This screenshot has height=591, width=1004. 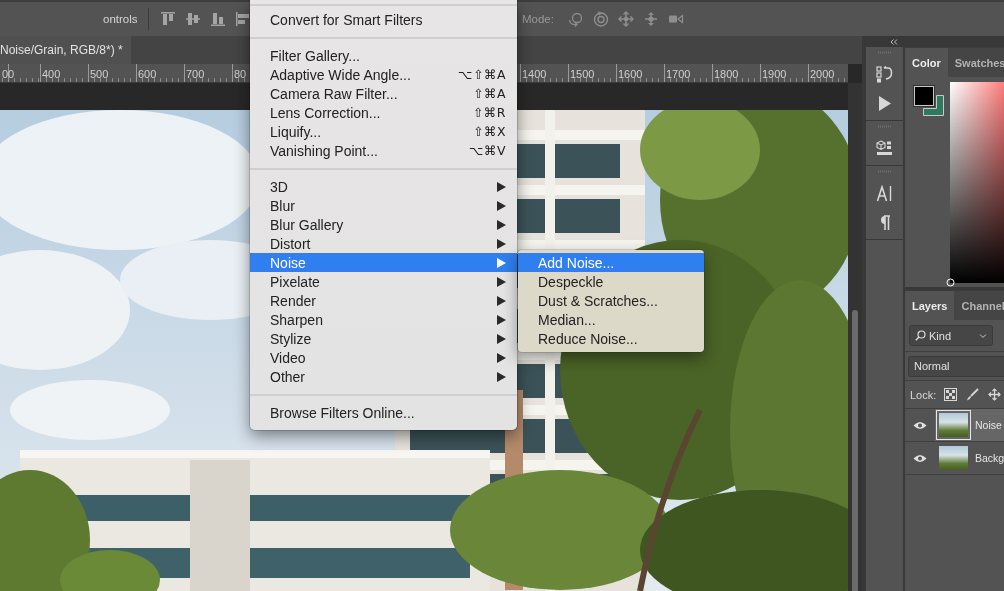 What do you see at coordinates (973, 394) in the screenshot?
I see `brush-icon` at bounding box center [973, 394].